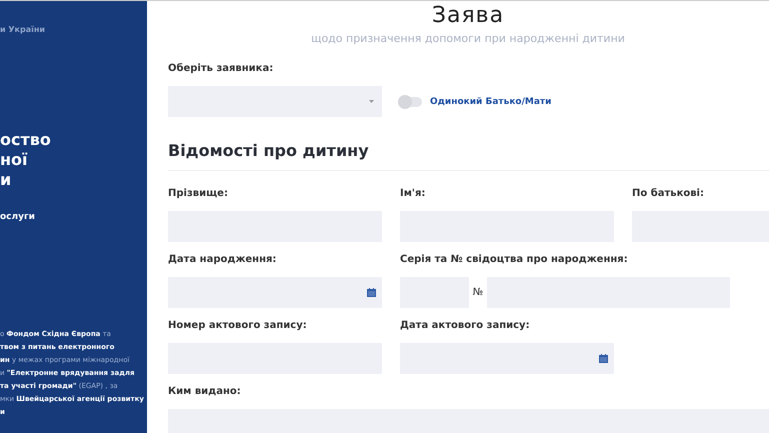  What do you see at coordinates (198, 194) in the screenshot?
I see `field-label: Прізвище:` at bounding box center [198, 194].